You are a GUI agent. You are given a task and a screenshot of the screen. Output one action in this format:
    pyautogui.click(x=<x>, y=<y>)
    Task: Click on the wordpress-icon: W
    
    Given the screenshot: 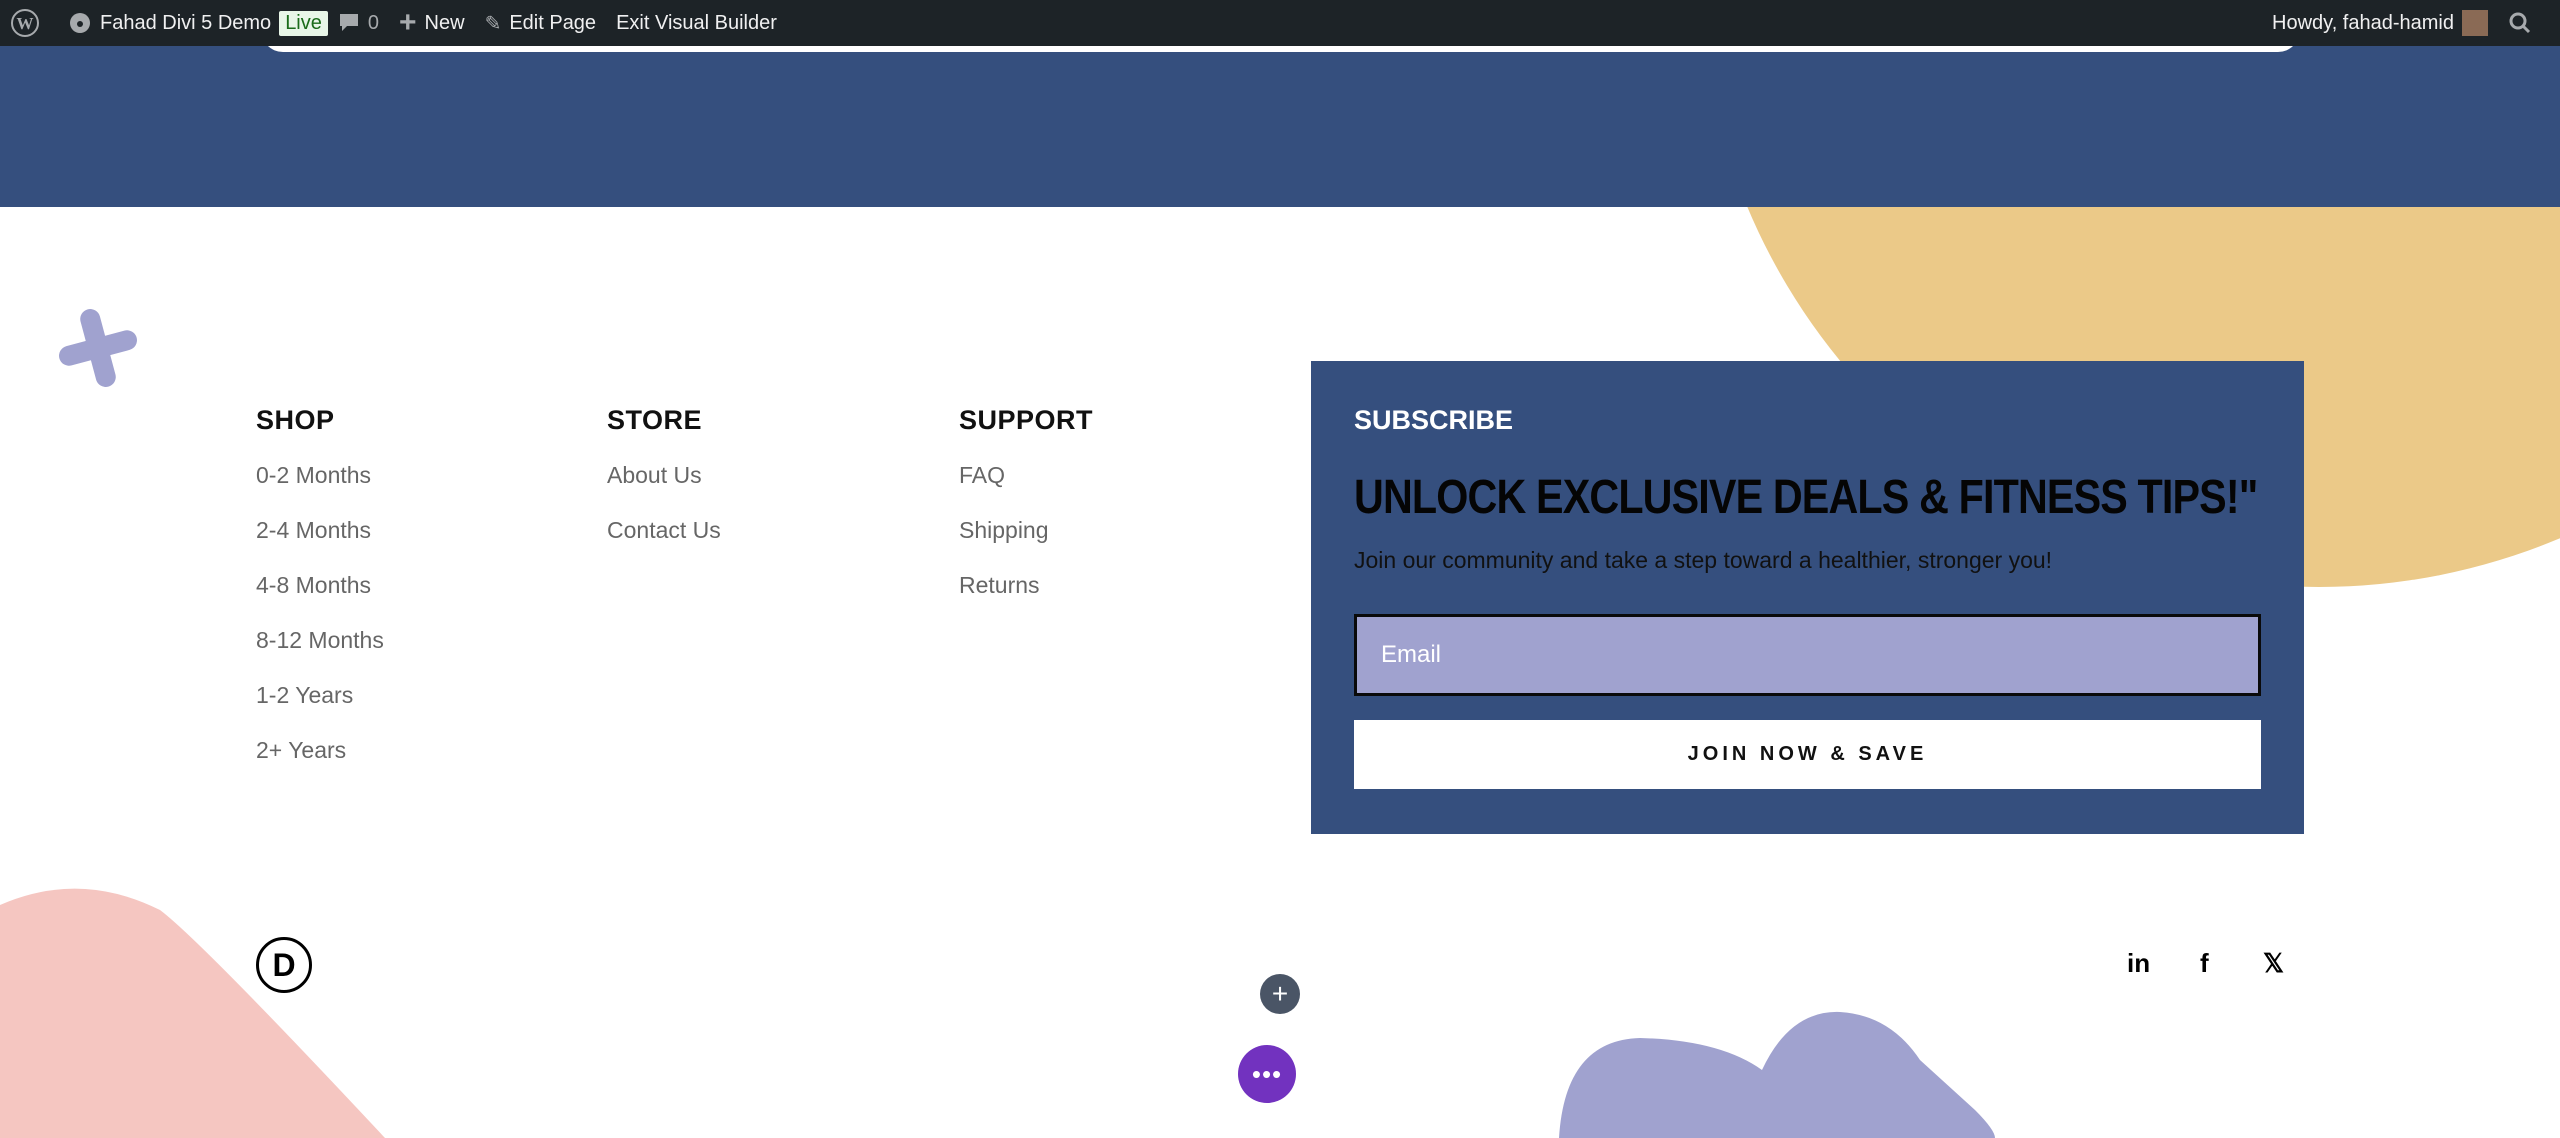 What is the action you would take?
    pyautogui.click(x=25, y=23)
    